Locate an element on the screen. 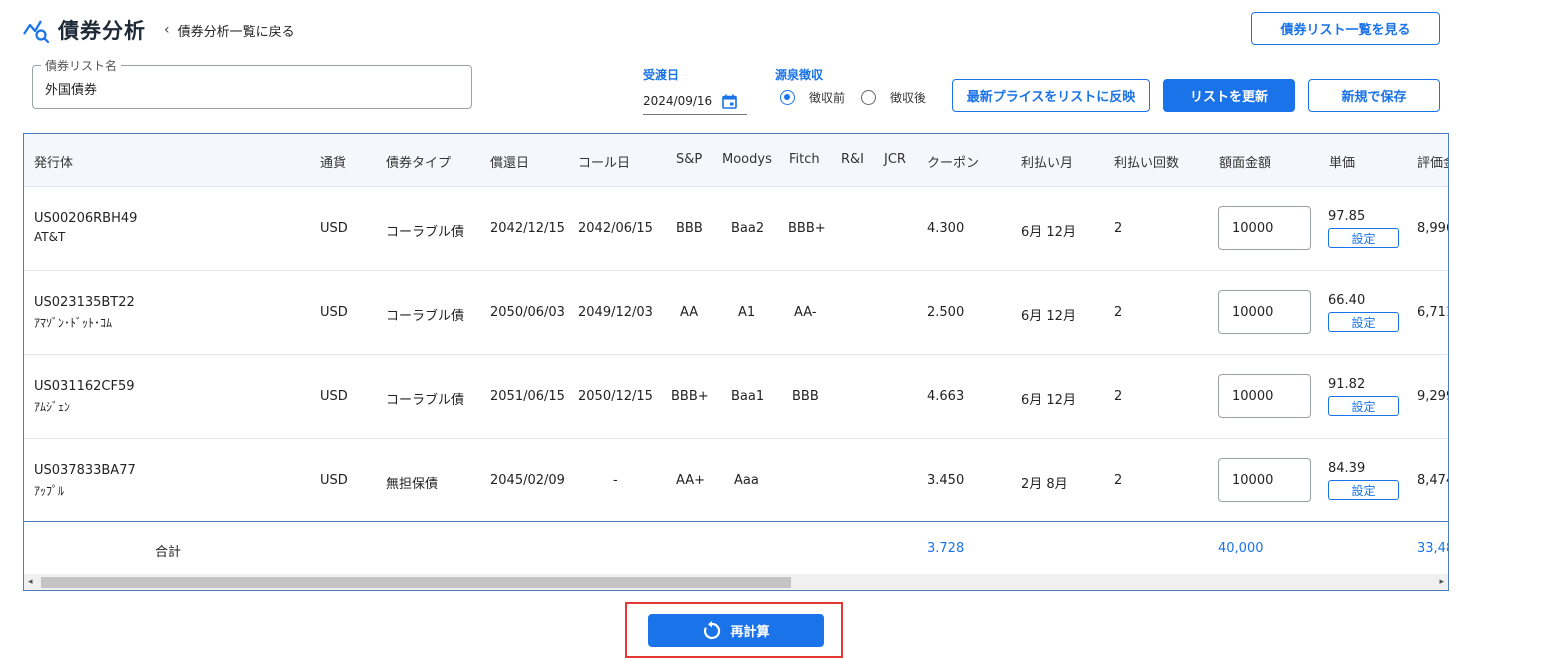 The width and height of the screenshot is (1542, 658). settlement-date-field: 2024/09/16 is located at coordinates (695, 101).